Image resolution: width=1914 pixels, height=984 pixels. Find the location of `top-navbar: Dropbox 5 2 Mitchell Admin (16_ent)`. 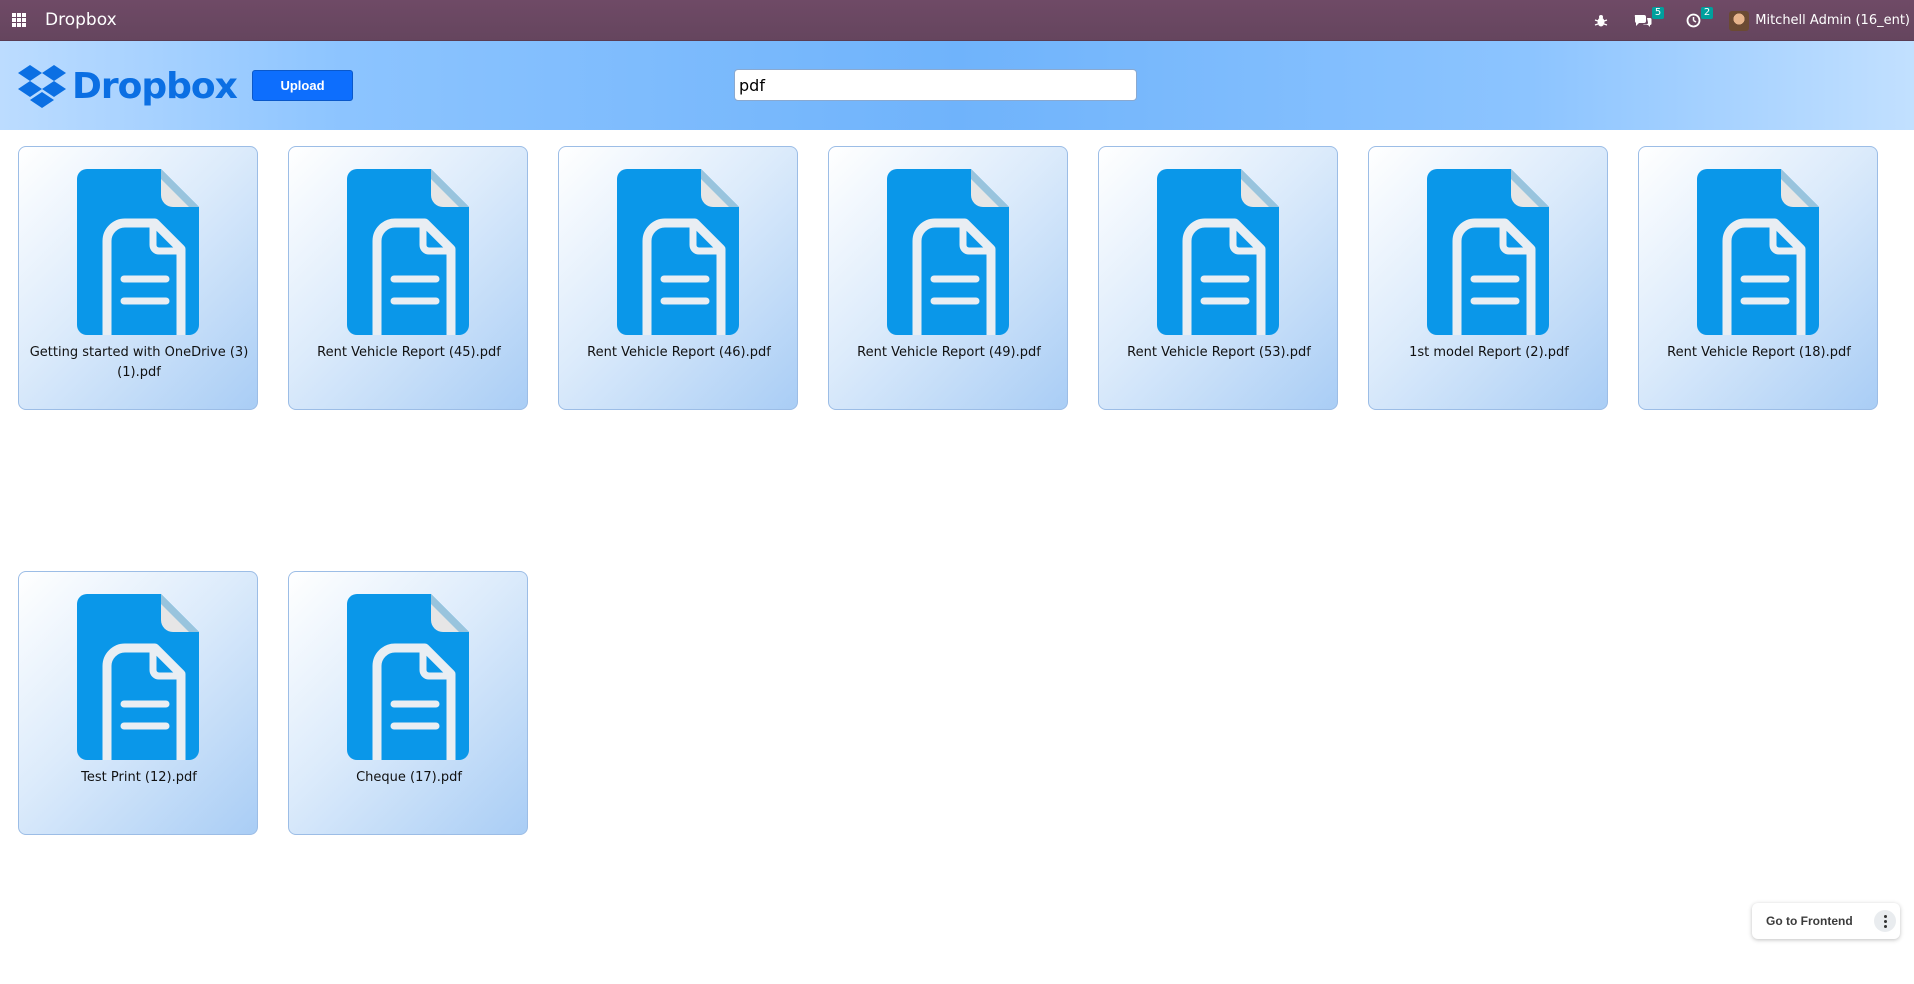

top-navbar: Dropbox 5 2 Mitchell Admin (16_ent) is located at coordinates (957, 20).